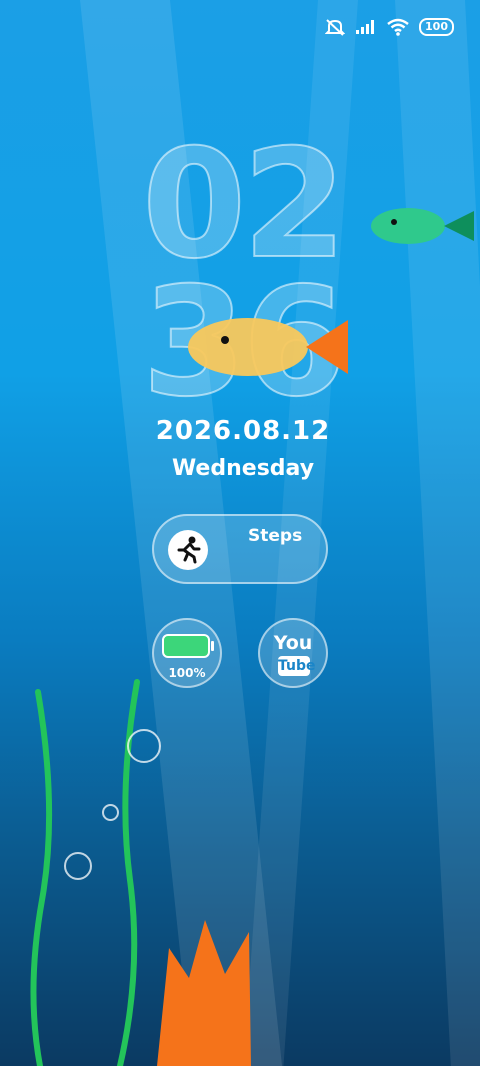 The width and height of the screenshot is (480, 1066). What do you see at coordinates (243, 468) in the screenshot?
I see `weekday-text: Wednesday` at bounding box center [243, 468].